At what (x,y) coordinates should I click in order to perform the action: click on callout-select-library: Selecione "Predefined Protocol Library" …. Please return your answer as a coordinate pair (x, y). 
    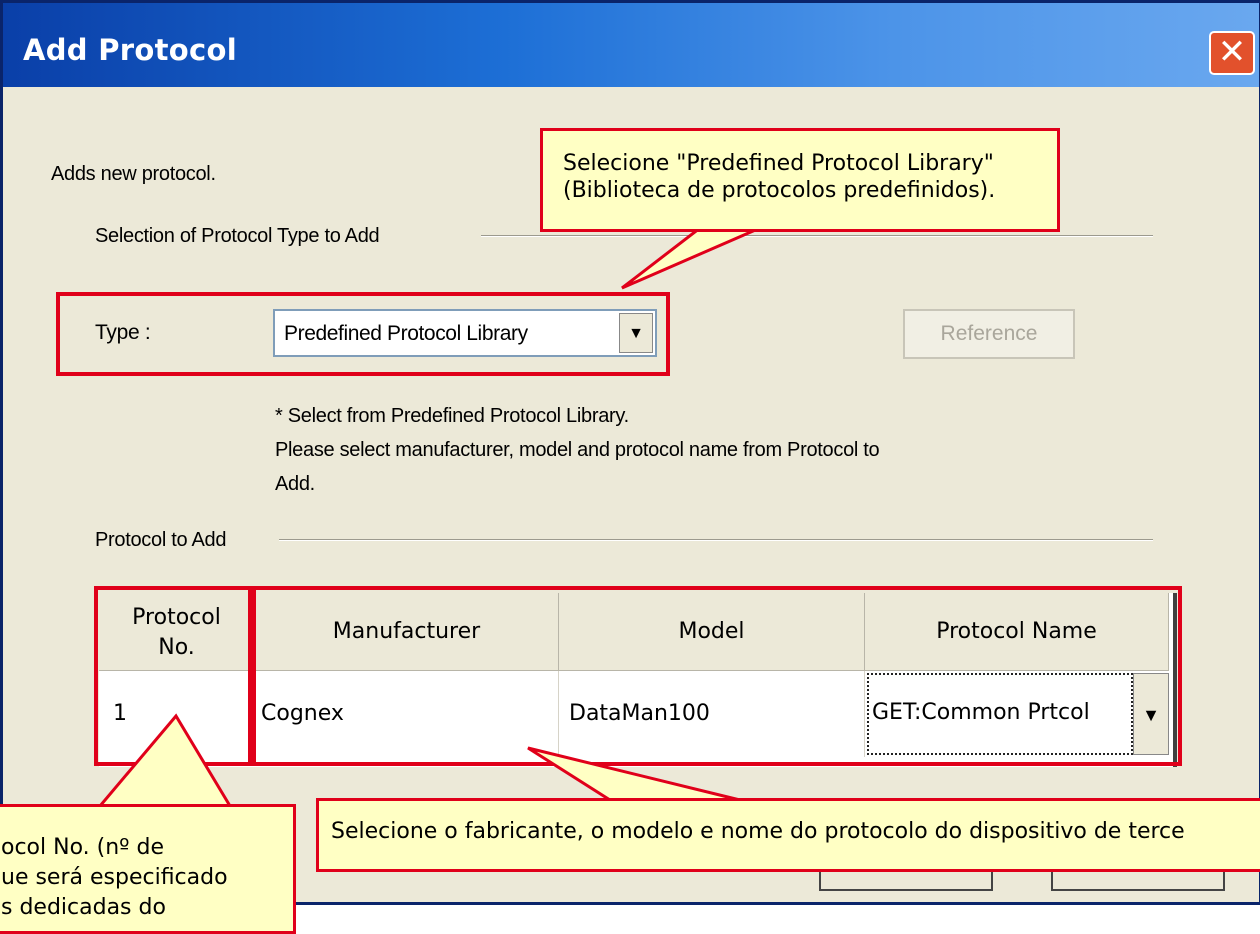
    Looking at the image, I should click on (800, 180).